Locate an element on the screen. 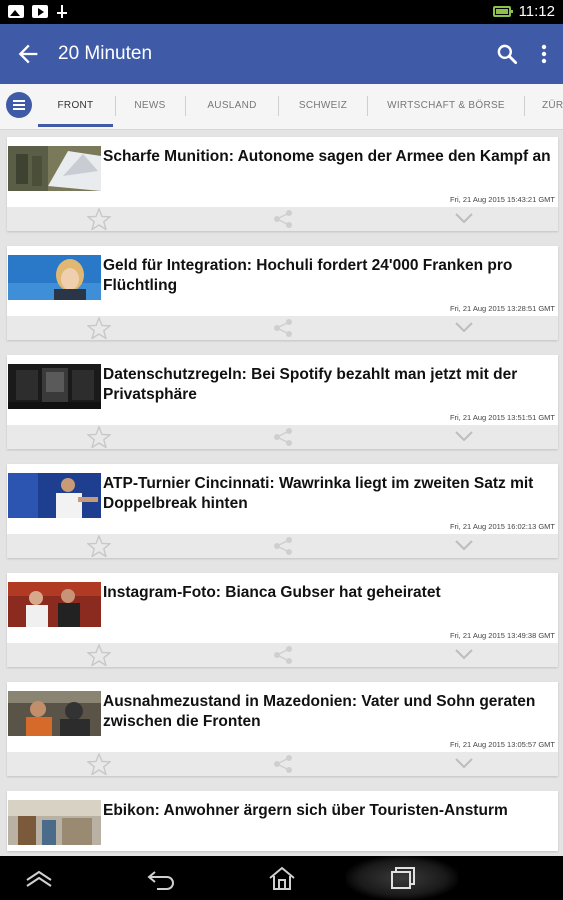 The height and width of the screenshot is (900, 563). menu-up-icon is located at coordinates (39, 878).